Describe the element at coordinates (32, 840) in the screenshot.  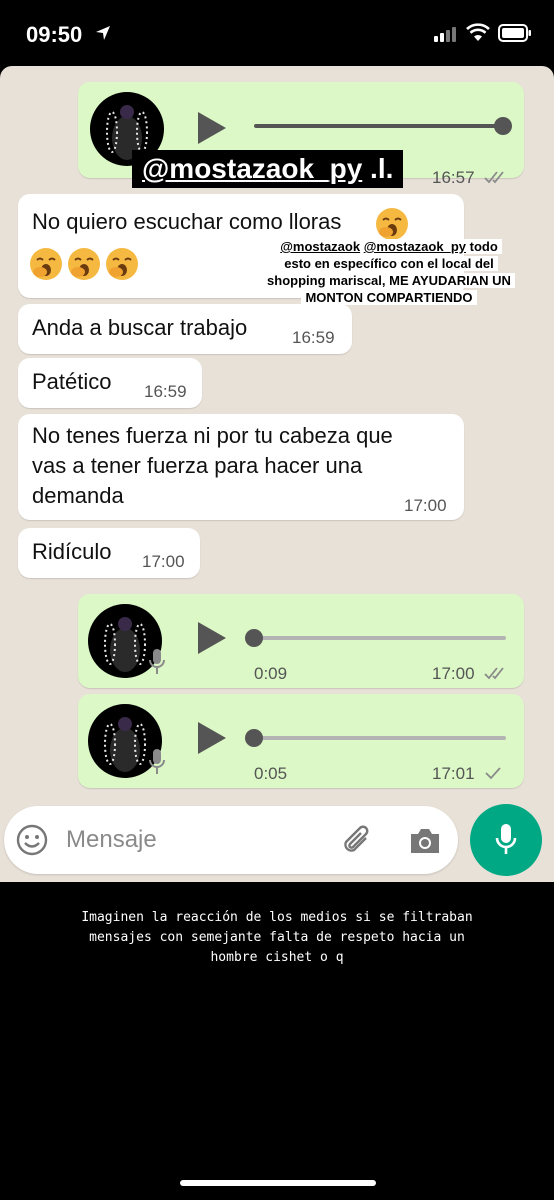
I see `emoji-icon` at that location.